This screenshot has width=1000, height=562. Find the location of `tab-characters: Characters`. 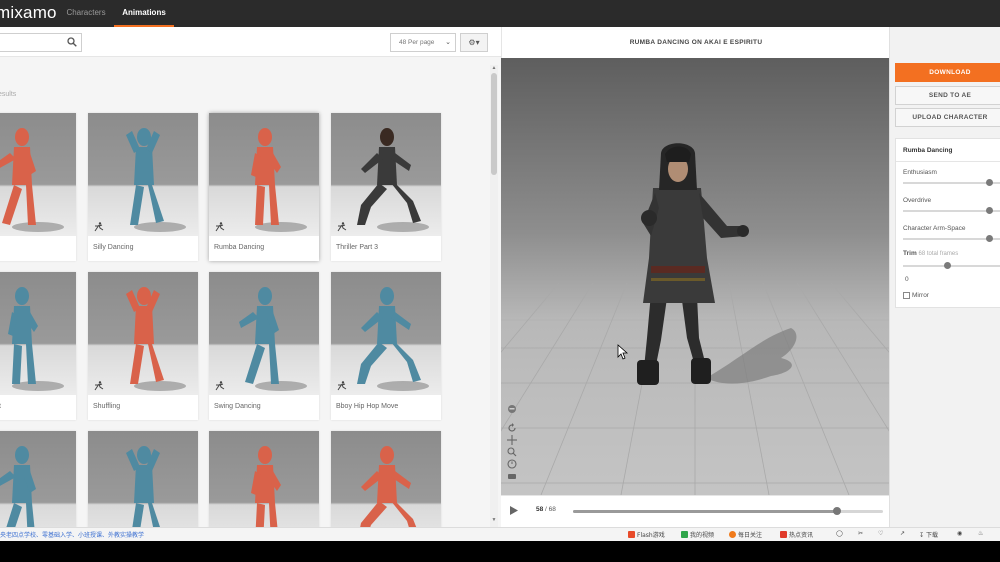

tab-characters: Characters is located at coordinates (86, 13).